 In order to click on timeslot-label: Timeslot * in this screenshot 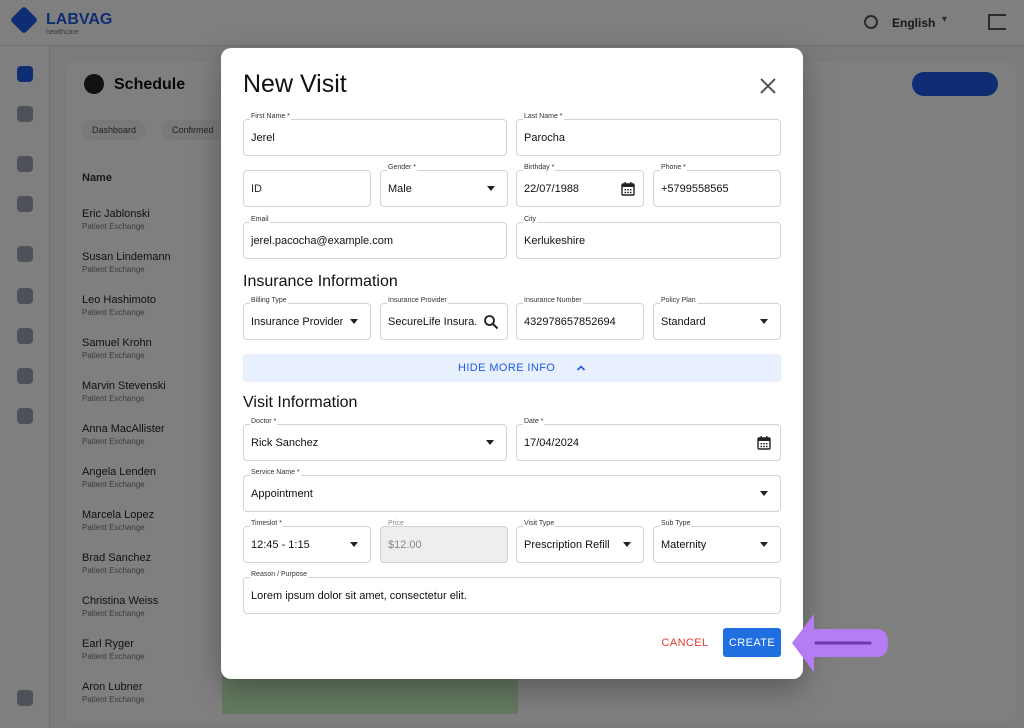, I will do `click(266, 523)`.